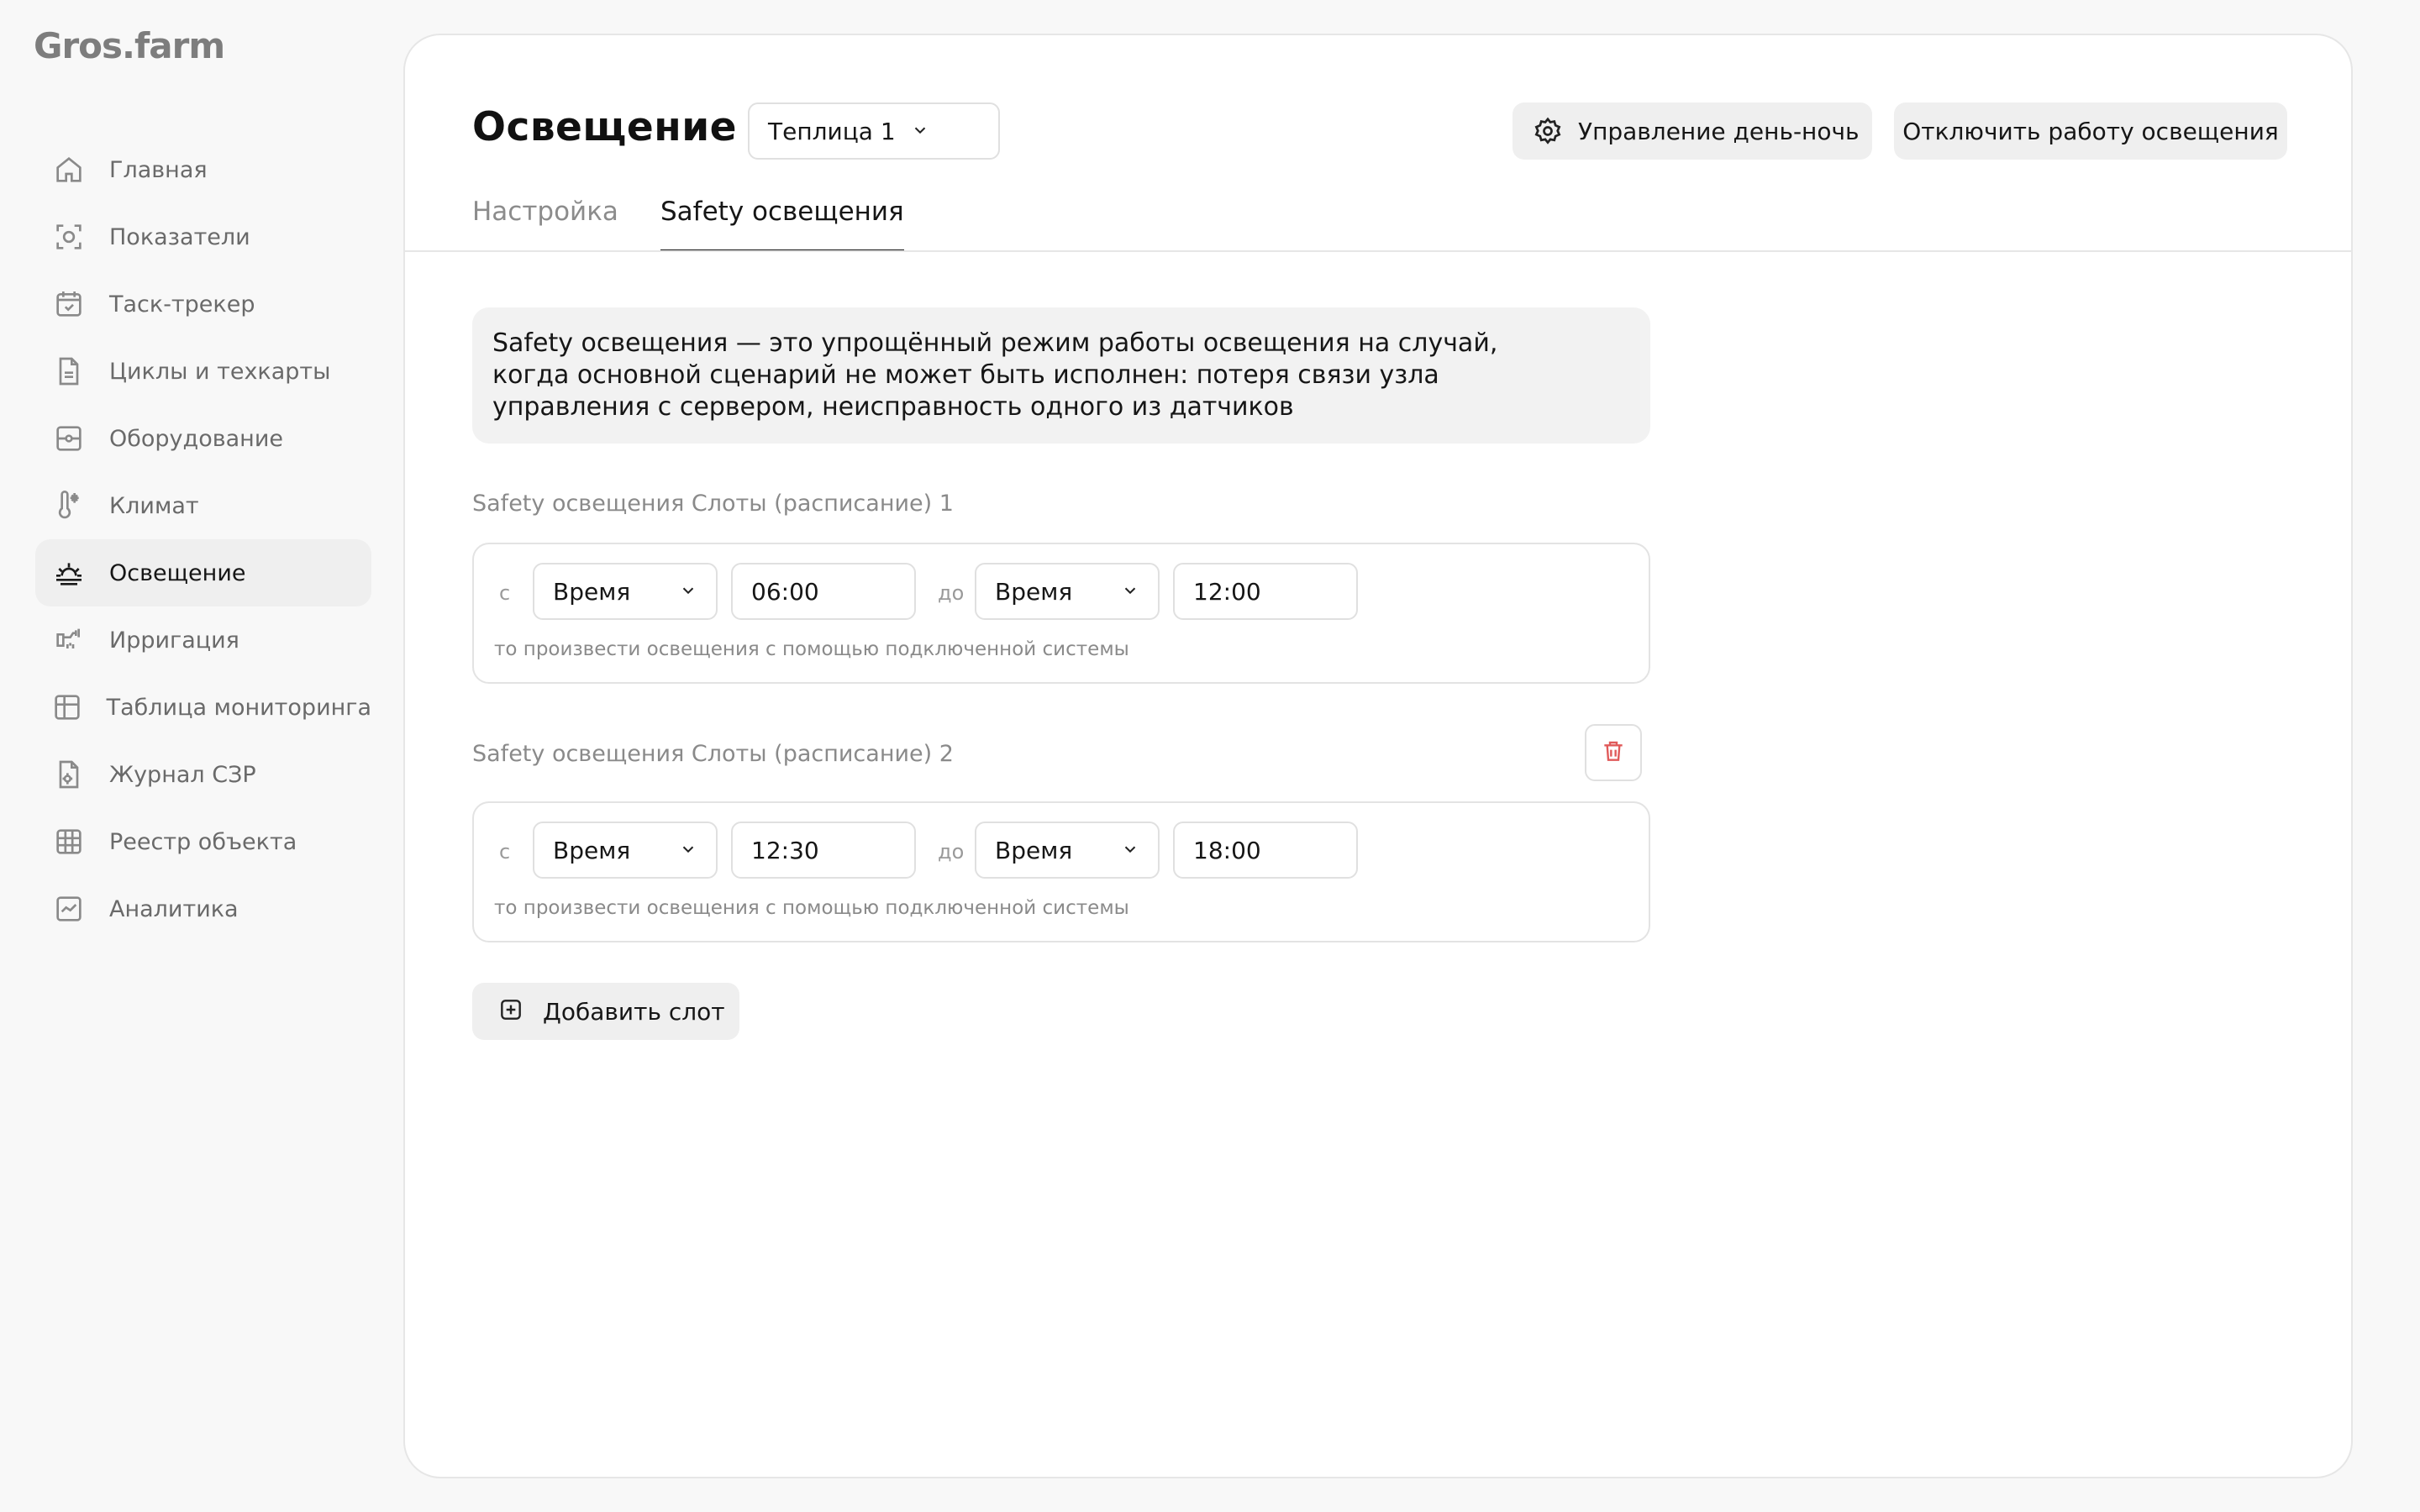 The width and height of the screenshot is (2420, 1512). Describe the element at coordinates (154, 505) in the screenshot. I see `sidebar-item-label: Климат` at that location.